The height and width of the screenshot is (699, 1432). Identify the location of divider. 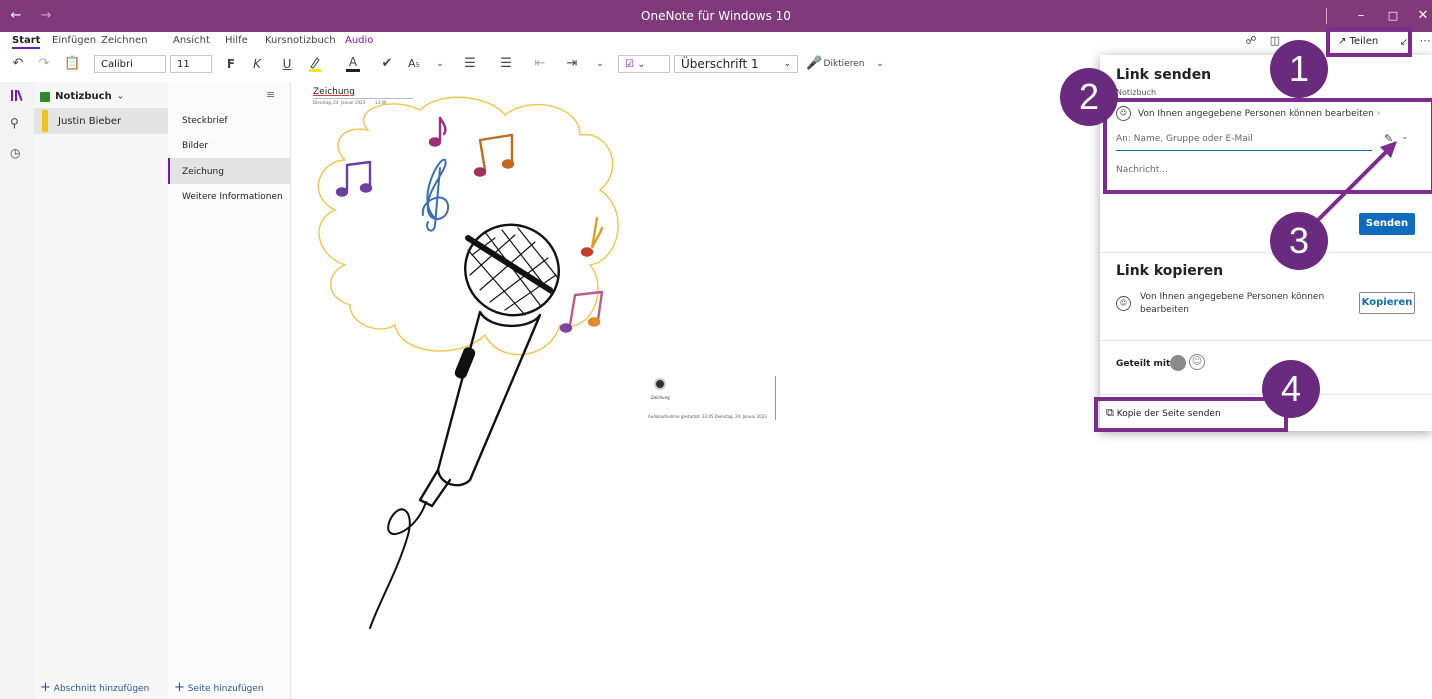
(1266, 340).